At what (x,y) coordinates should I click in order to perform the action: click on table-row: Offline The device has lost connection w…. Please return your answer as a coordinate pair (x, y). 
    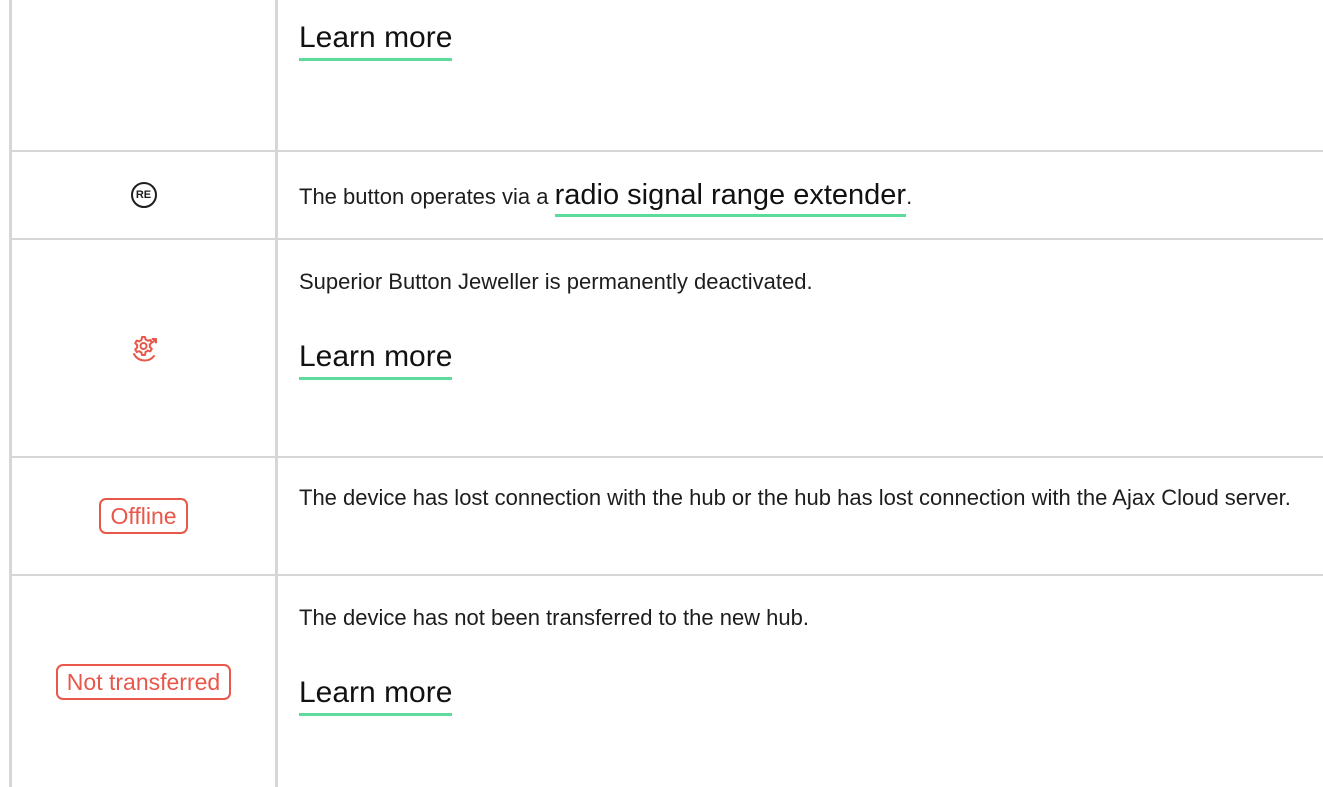
    Looking at the image, I should click on (667, 516).